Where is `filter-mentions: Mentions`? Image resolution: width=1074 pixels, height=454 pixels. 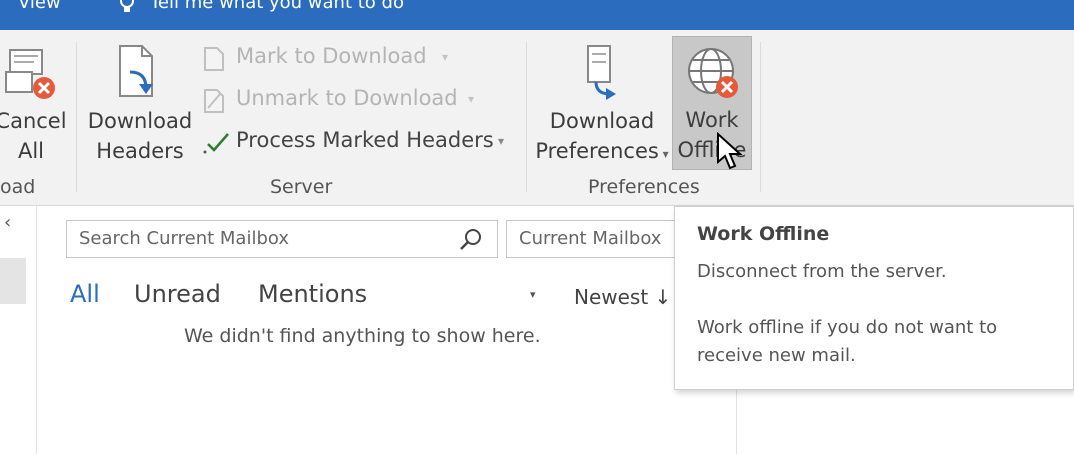
filter-mentions: Mentions is located at coordinates (312, 294).